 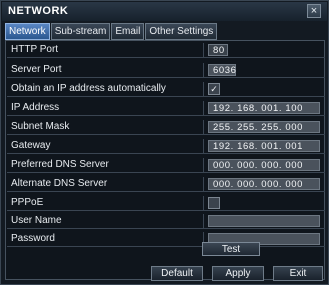 What do you see at coordinates (214, 89) in the screenshot?
I see `obtain-ip-auto-checkbox: ✓` at bounding box center [214, 89].